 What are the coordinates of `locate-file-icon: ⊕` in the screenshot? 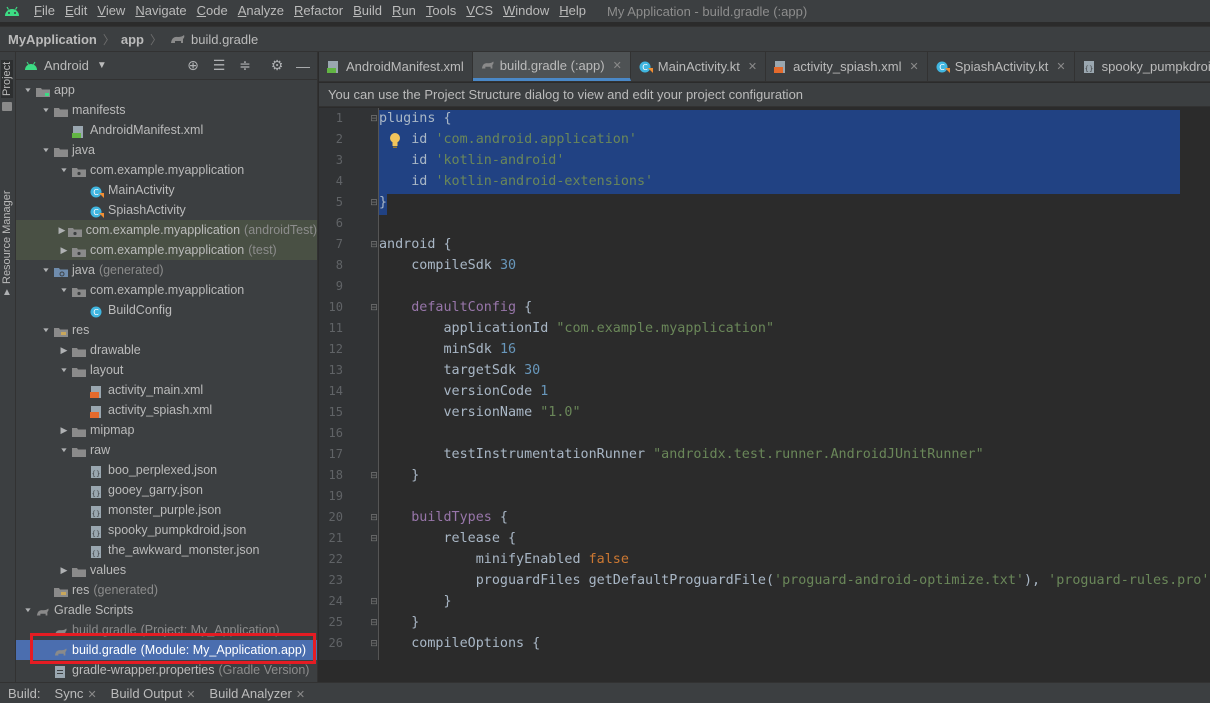 It's located at (193, 65).